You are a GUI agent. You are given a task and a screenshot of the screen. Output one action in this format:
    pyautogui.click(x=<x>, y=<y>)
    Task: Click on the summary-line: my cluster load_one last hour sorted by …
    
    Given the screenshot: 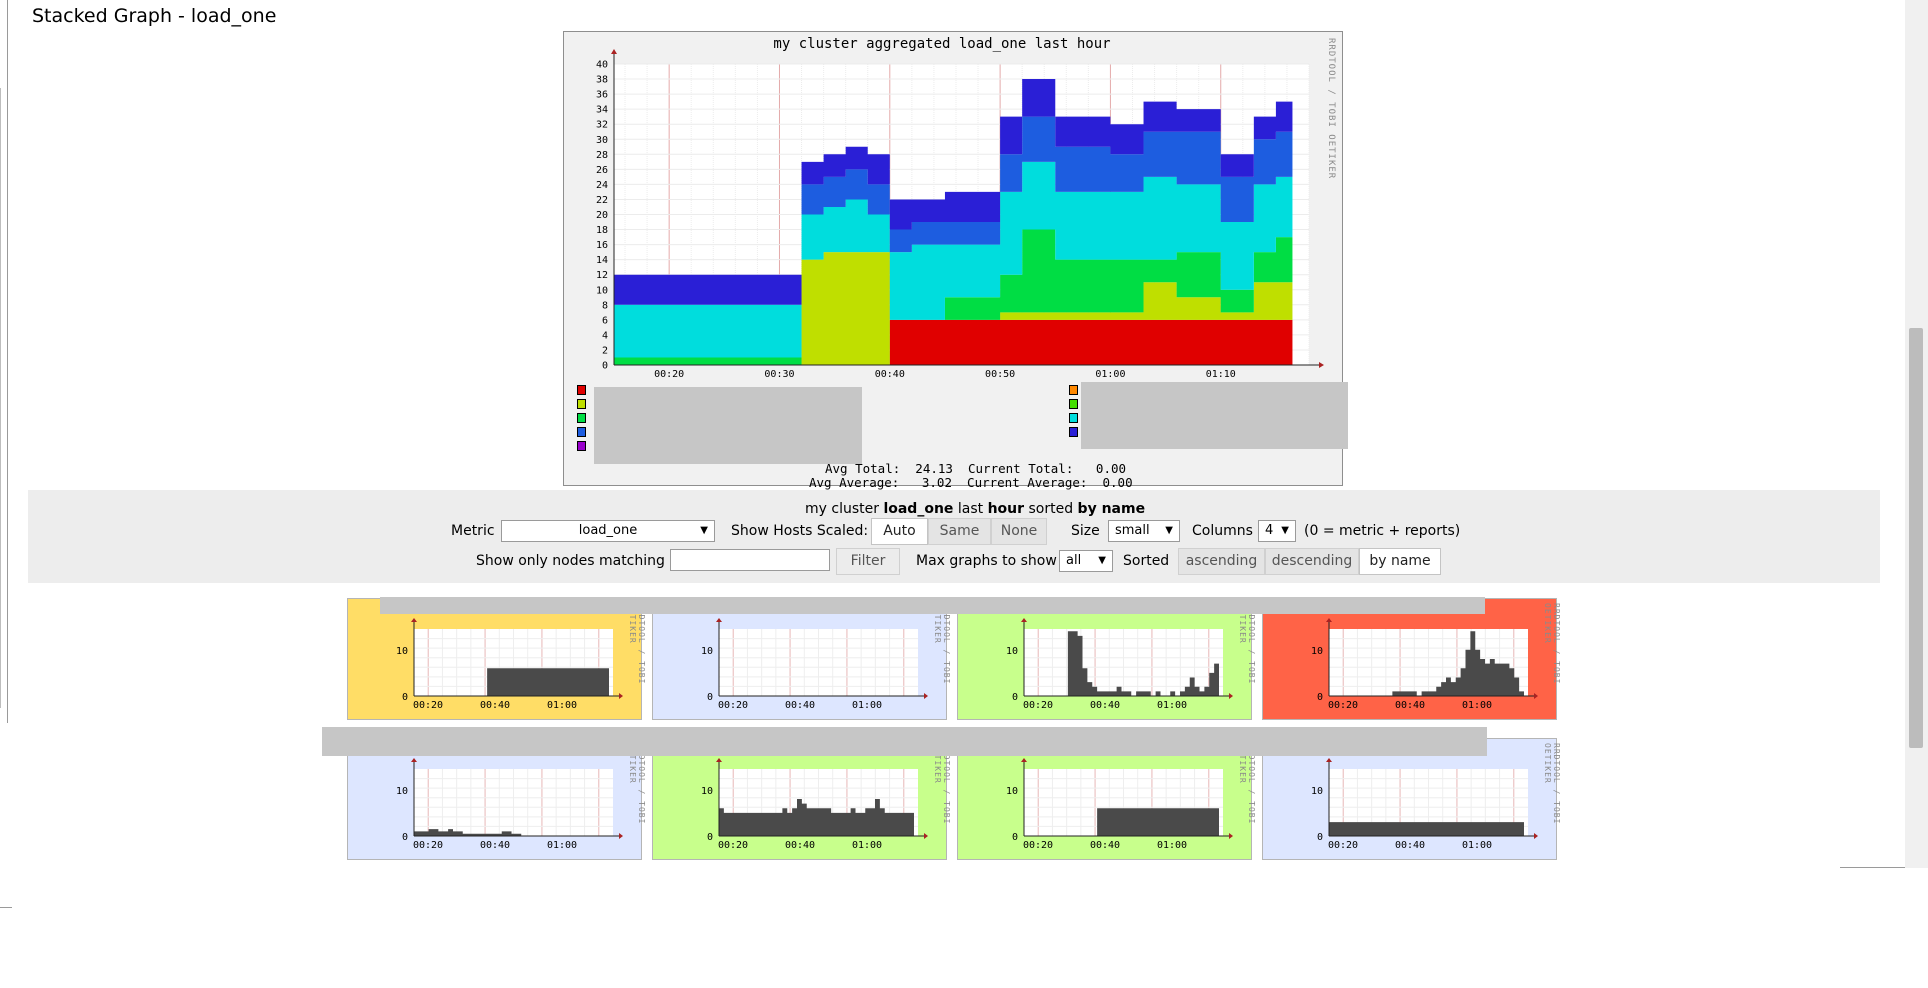 What is the action you would take?
    pyautogui.click(x=975, y=509)
    